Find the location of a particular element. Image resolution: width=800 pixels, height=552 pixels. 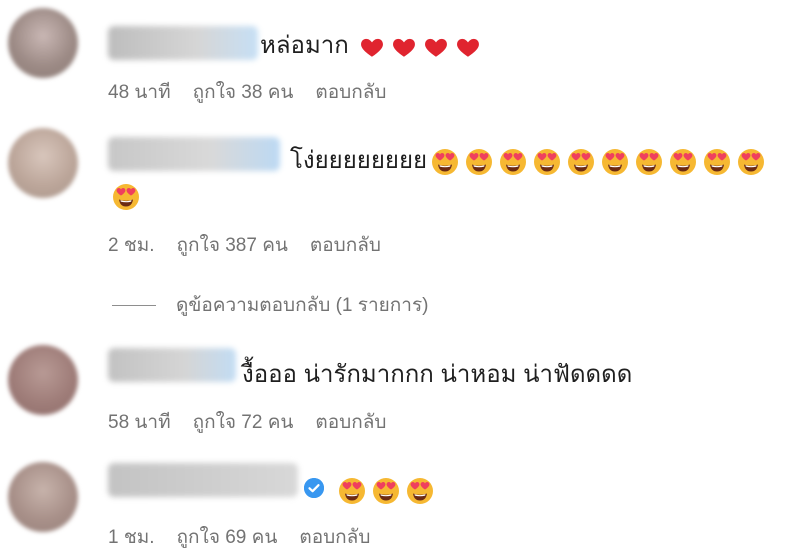

comment-meta: 2 ชม. ถูกใจ 387 คน ตอบกลับ is located at coordinates (244, 245).